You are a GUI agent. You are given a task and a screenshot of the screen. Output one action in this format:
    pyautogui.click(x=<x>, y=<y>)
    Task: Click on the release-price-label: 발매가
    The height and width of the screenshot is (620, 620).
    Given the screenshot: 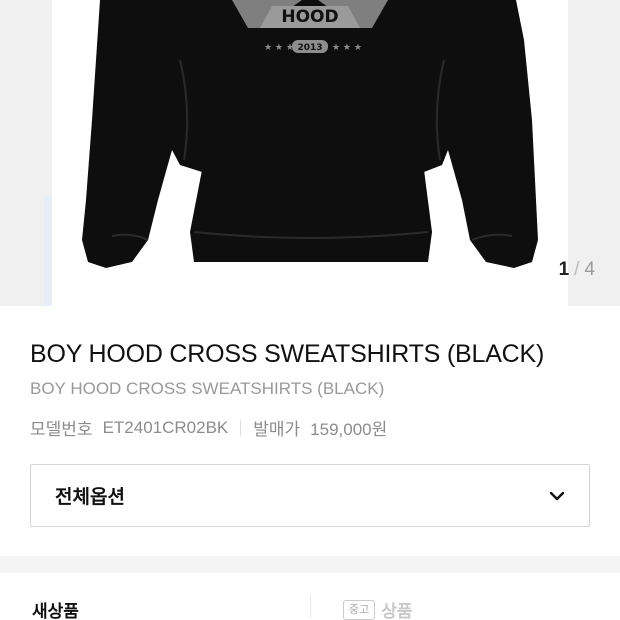 What is the action you would take?
    pyautogui.click(x=277, y=429)
    